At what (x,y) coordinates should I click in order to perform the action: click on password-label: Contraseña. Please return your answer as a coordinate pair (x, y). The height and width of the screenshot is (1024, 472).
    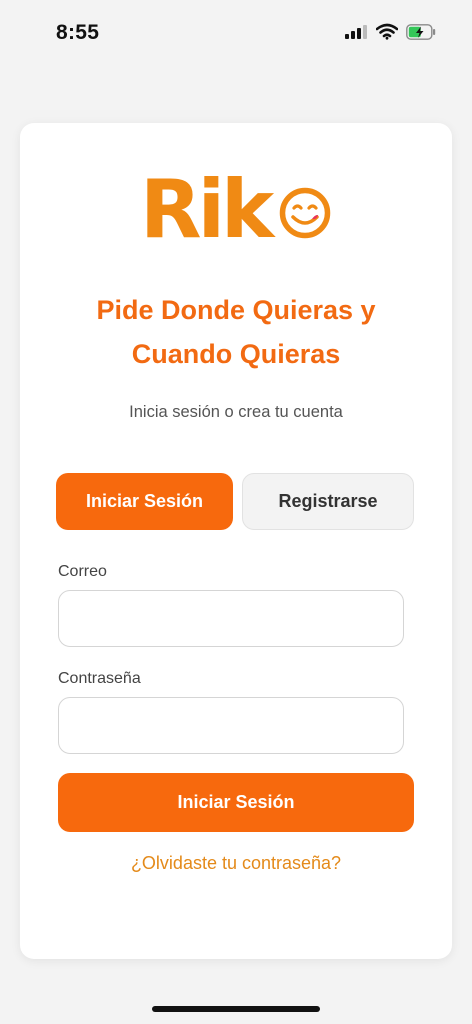
    Looking at the image, I should click on (99, 678).